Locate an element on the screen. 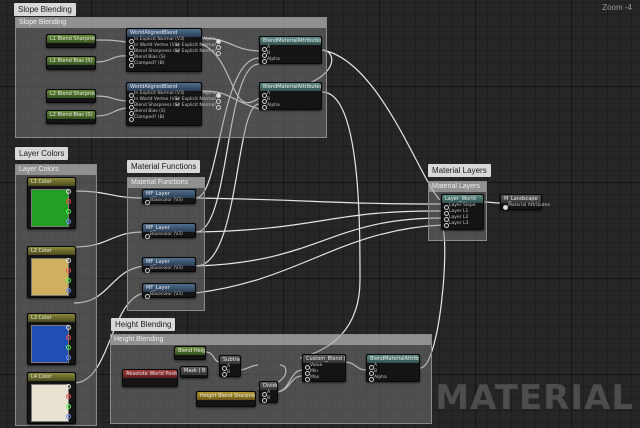  mask-node: Mask ( B ) is located at coordinates (194, 372).